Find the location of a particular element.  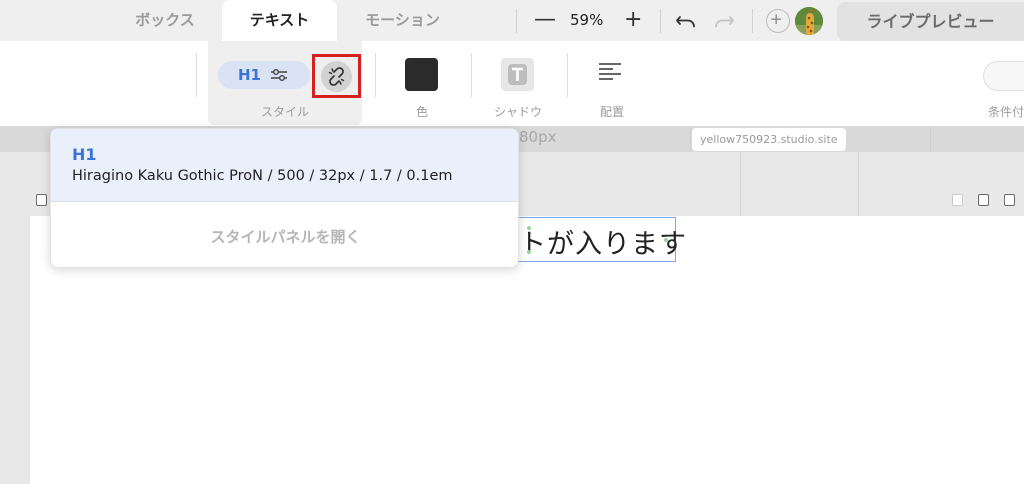

zoom-in-button: + is located at coordinates (633, 20).